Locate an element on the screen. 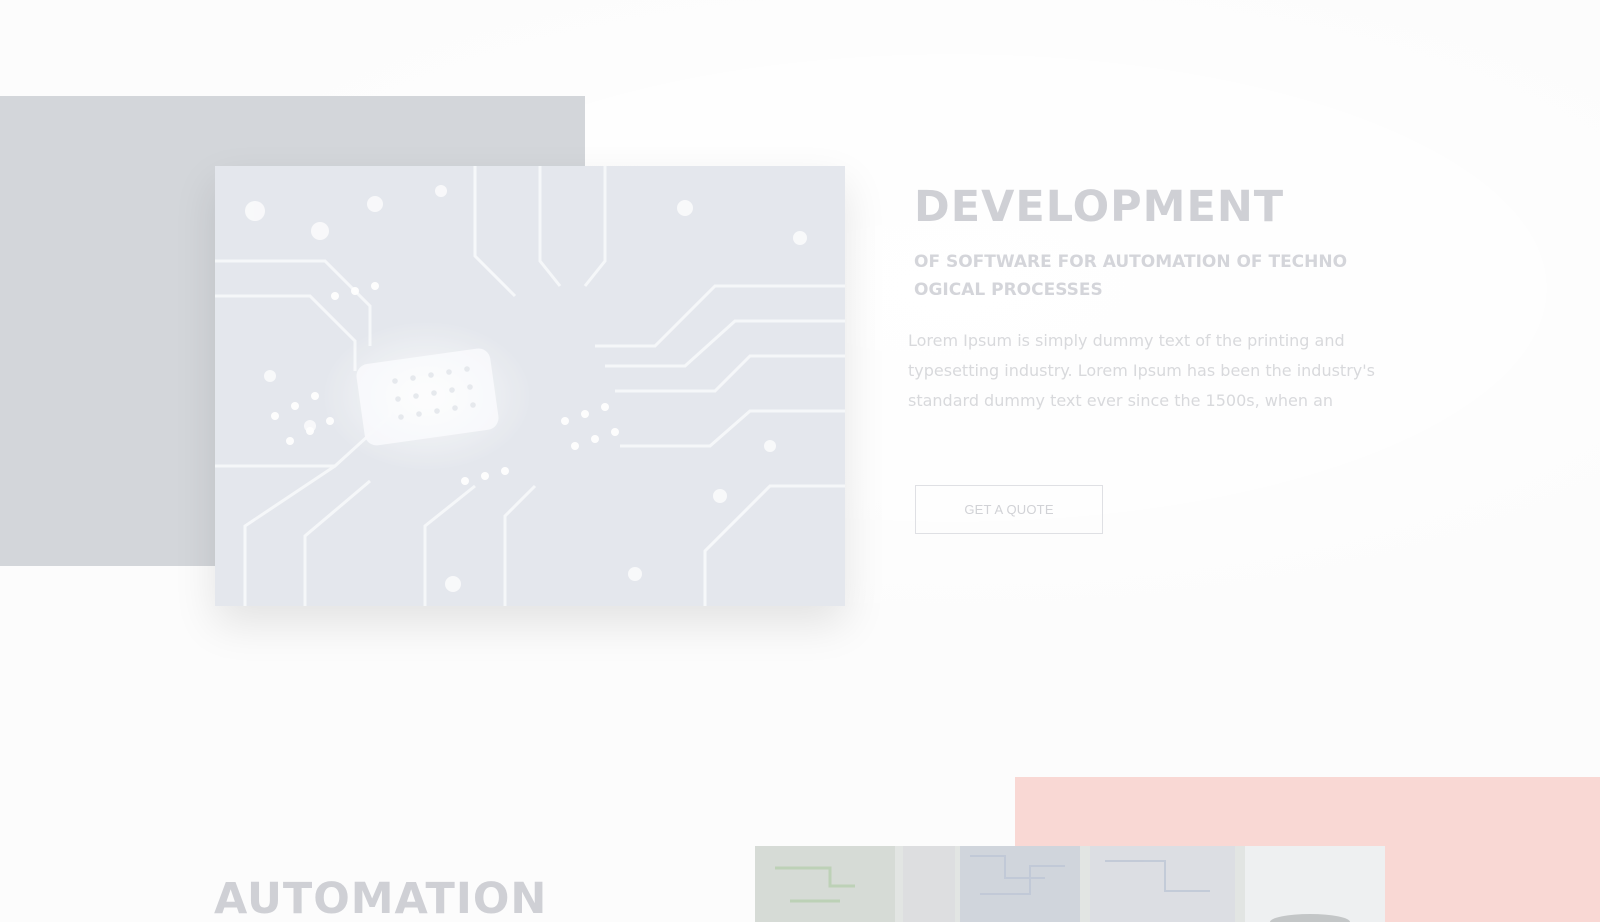 The image size is (1600, 922). automation-screen-svg is located at coordinates (1070, 884).